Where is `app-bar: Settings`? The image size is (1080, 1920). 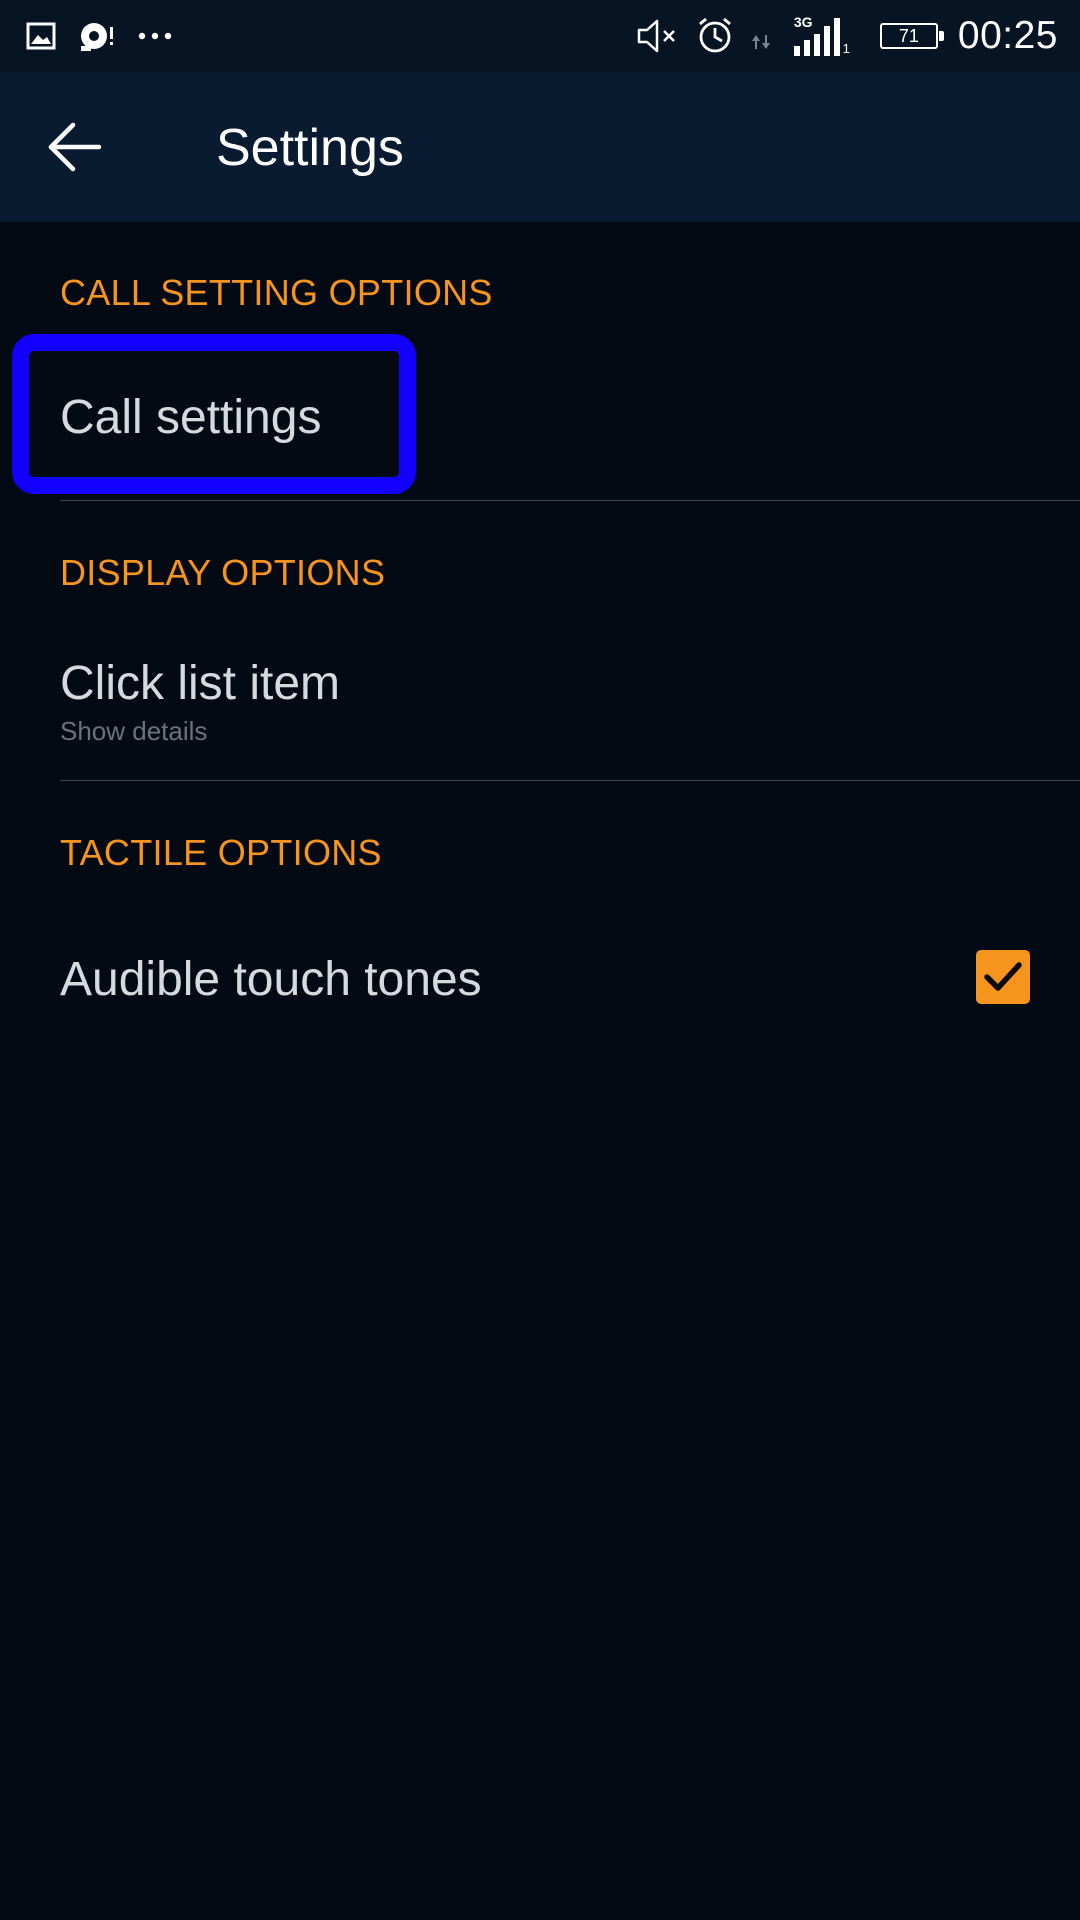 app-bar: Settings is located at coordinates (540, 147).